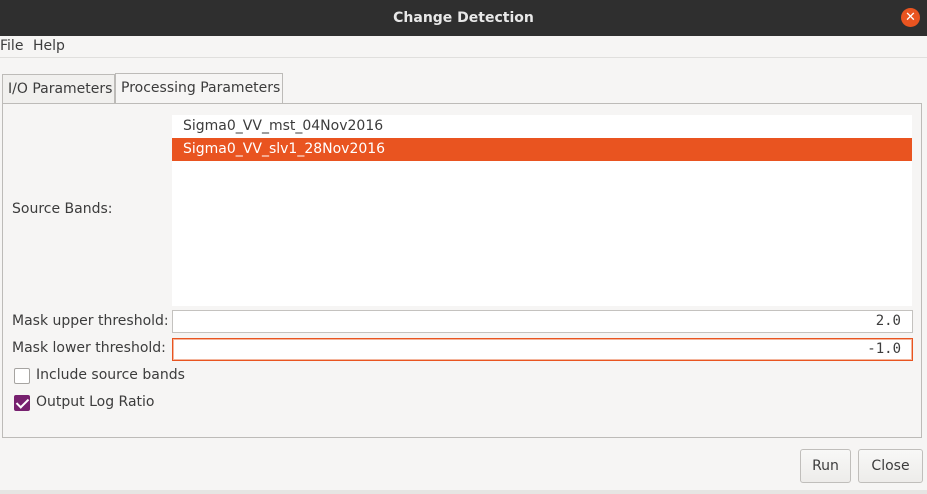  Describe the element at coordinates (95, 402) in the screenshot. I see `output-log-ratio-label: Output Log Ratio` at that location.